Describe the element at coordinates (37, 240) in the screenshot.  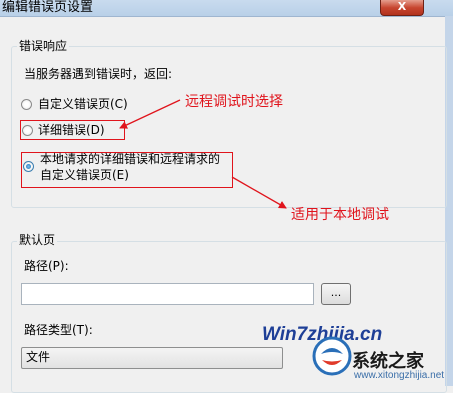
I see `default-page-group-label: 默认页` at that location.